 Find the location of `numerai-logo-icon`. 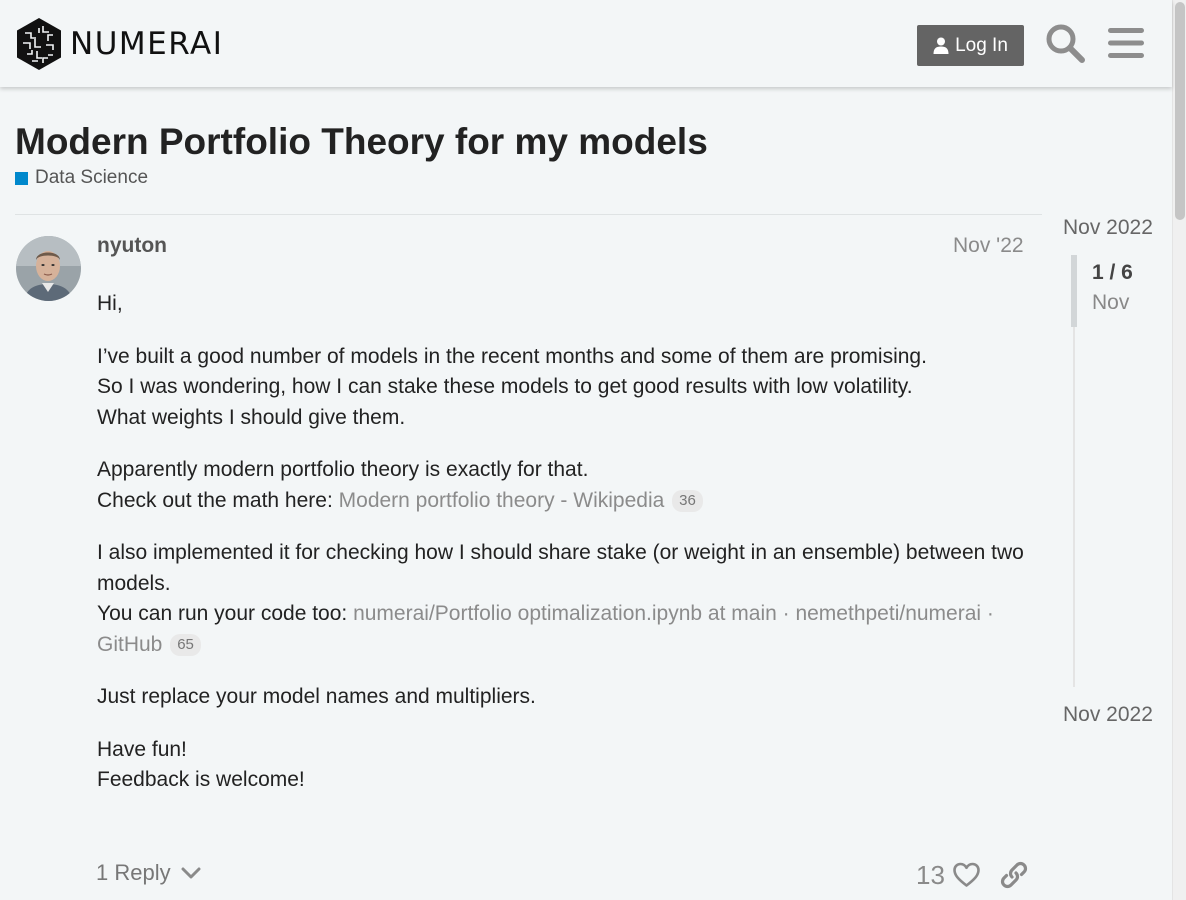

numerai-logo-icon is located at coordinates (39, 44).